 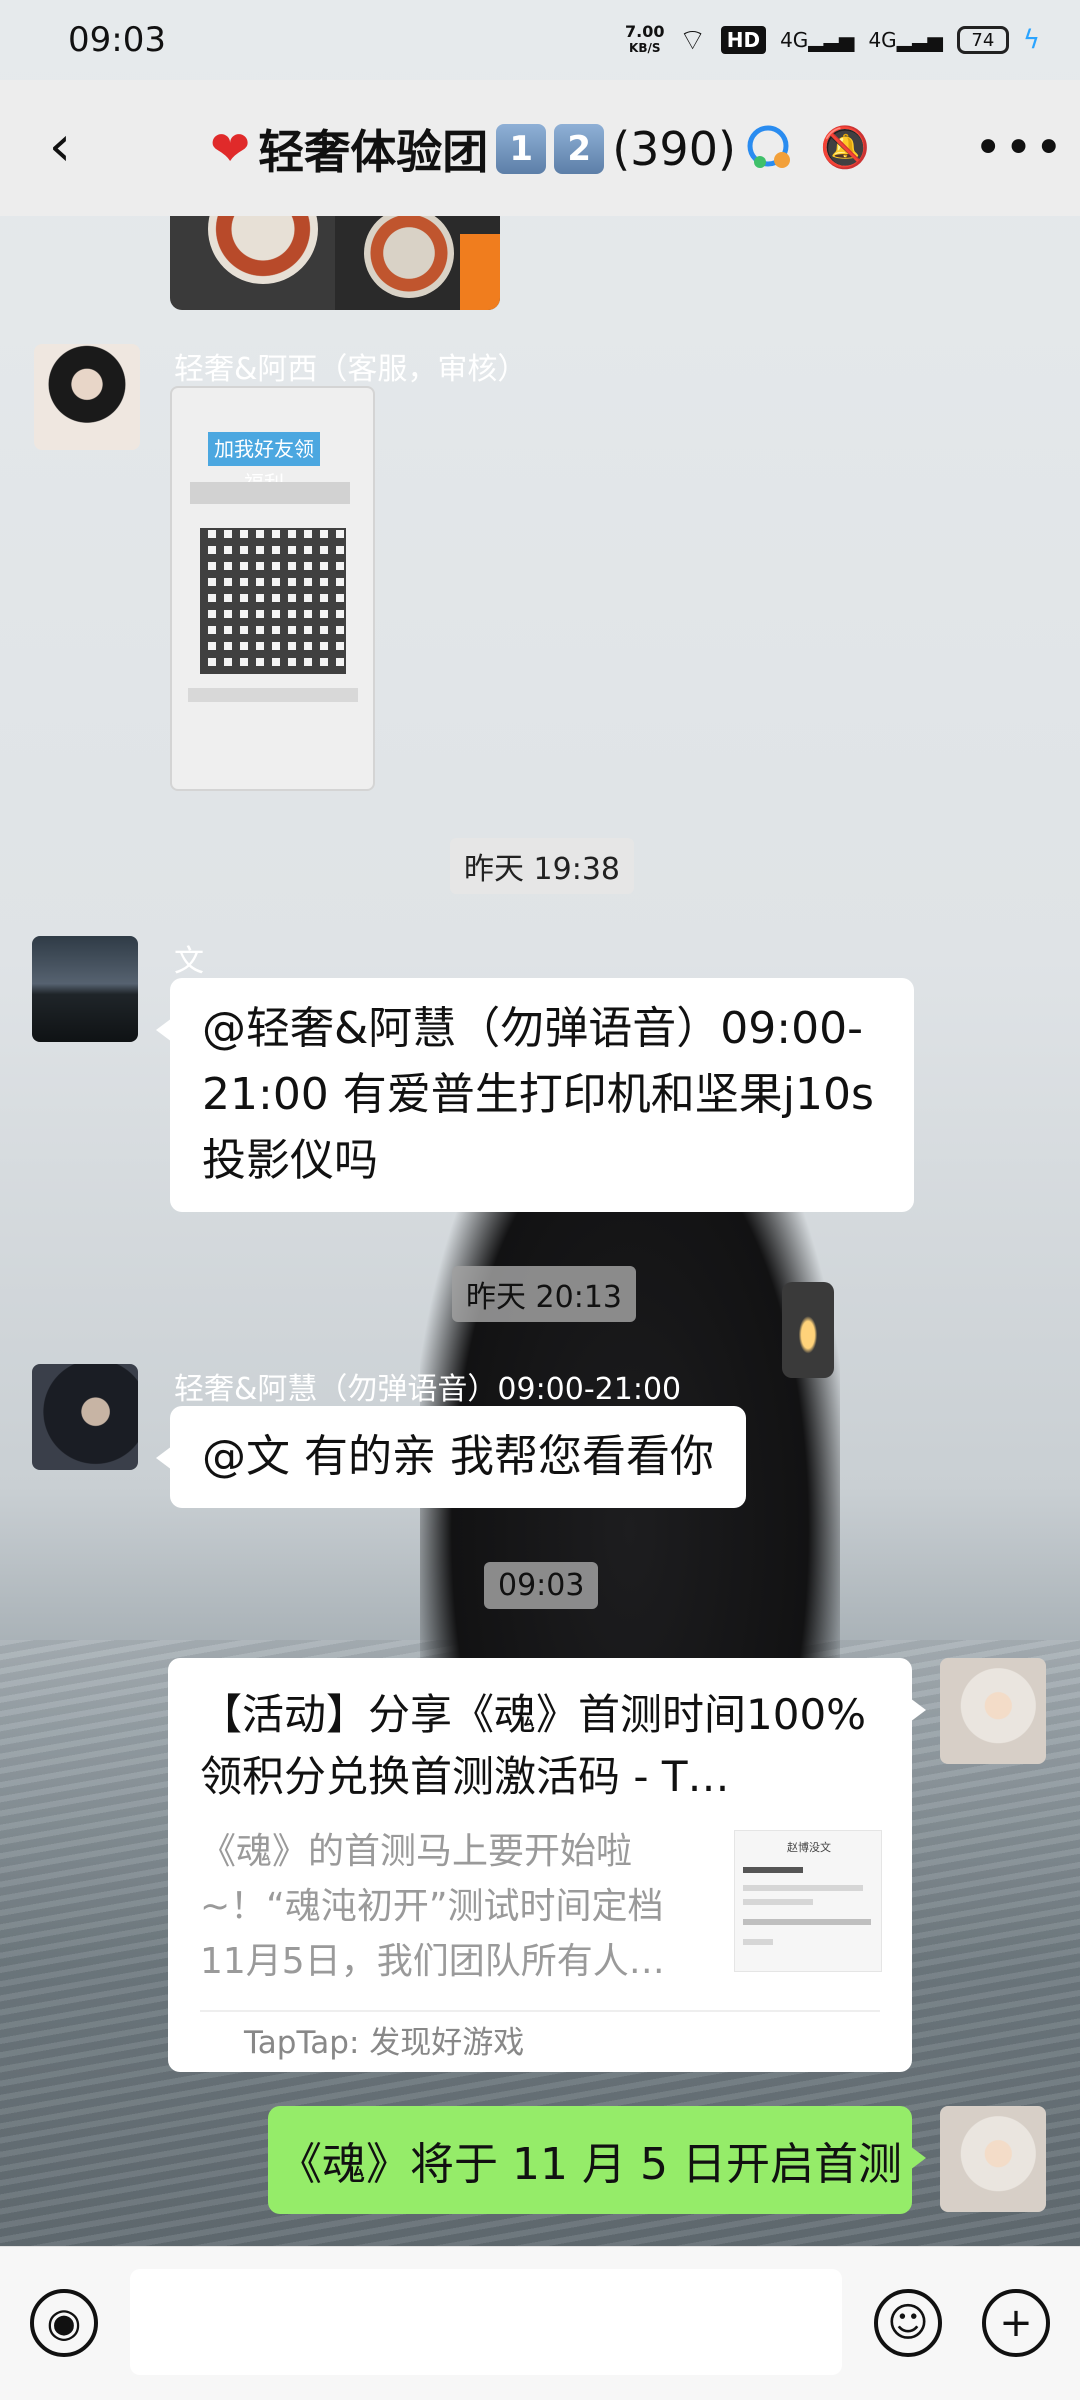 I want to click on chat-header: ‹ ❤ 轻奢体验团 1 2 (390) 🔕 •••, so click(x=540, y=148).